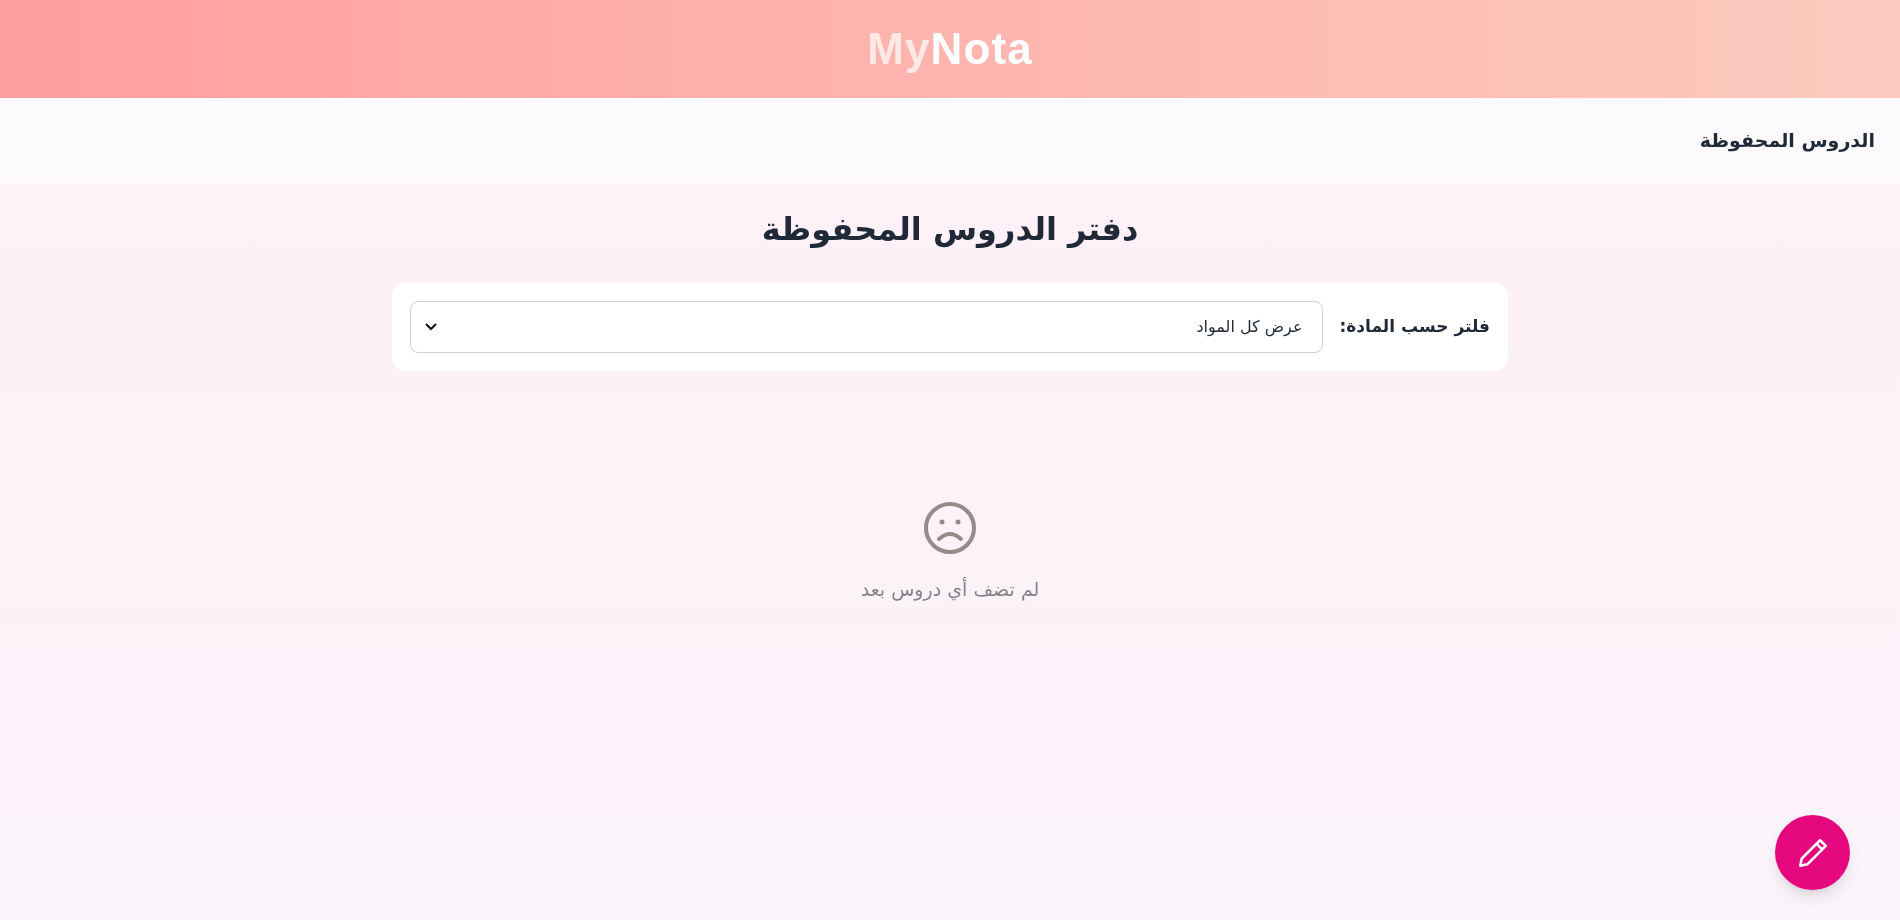 The height and width of the screenshot is (920, 1900). What do you see at coordinates (1812, 852) in the screenshot?
I see `edit-button` at bounding box center [1812, 852].